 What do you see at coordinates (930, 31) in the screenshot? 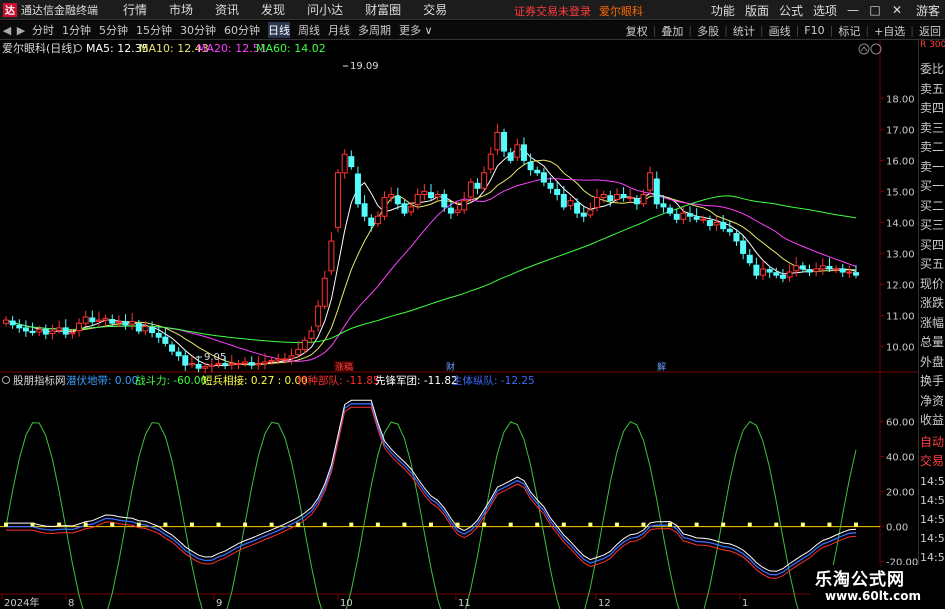
I see `btn-back: 返回` at bounding box center [930, 31].